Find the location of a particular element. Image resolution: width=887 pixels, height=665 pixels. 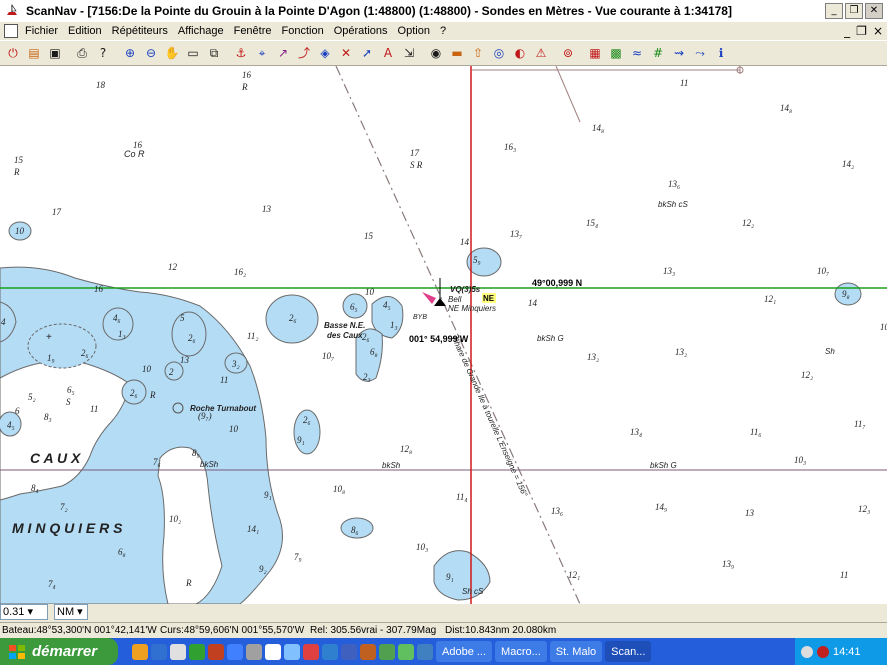

current-icon: # is located at coordinates (658, 53).